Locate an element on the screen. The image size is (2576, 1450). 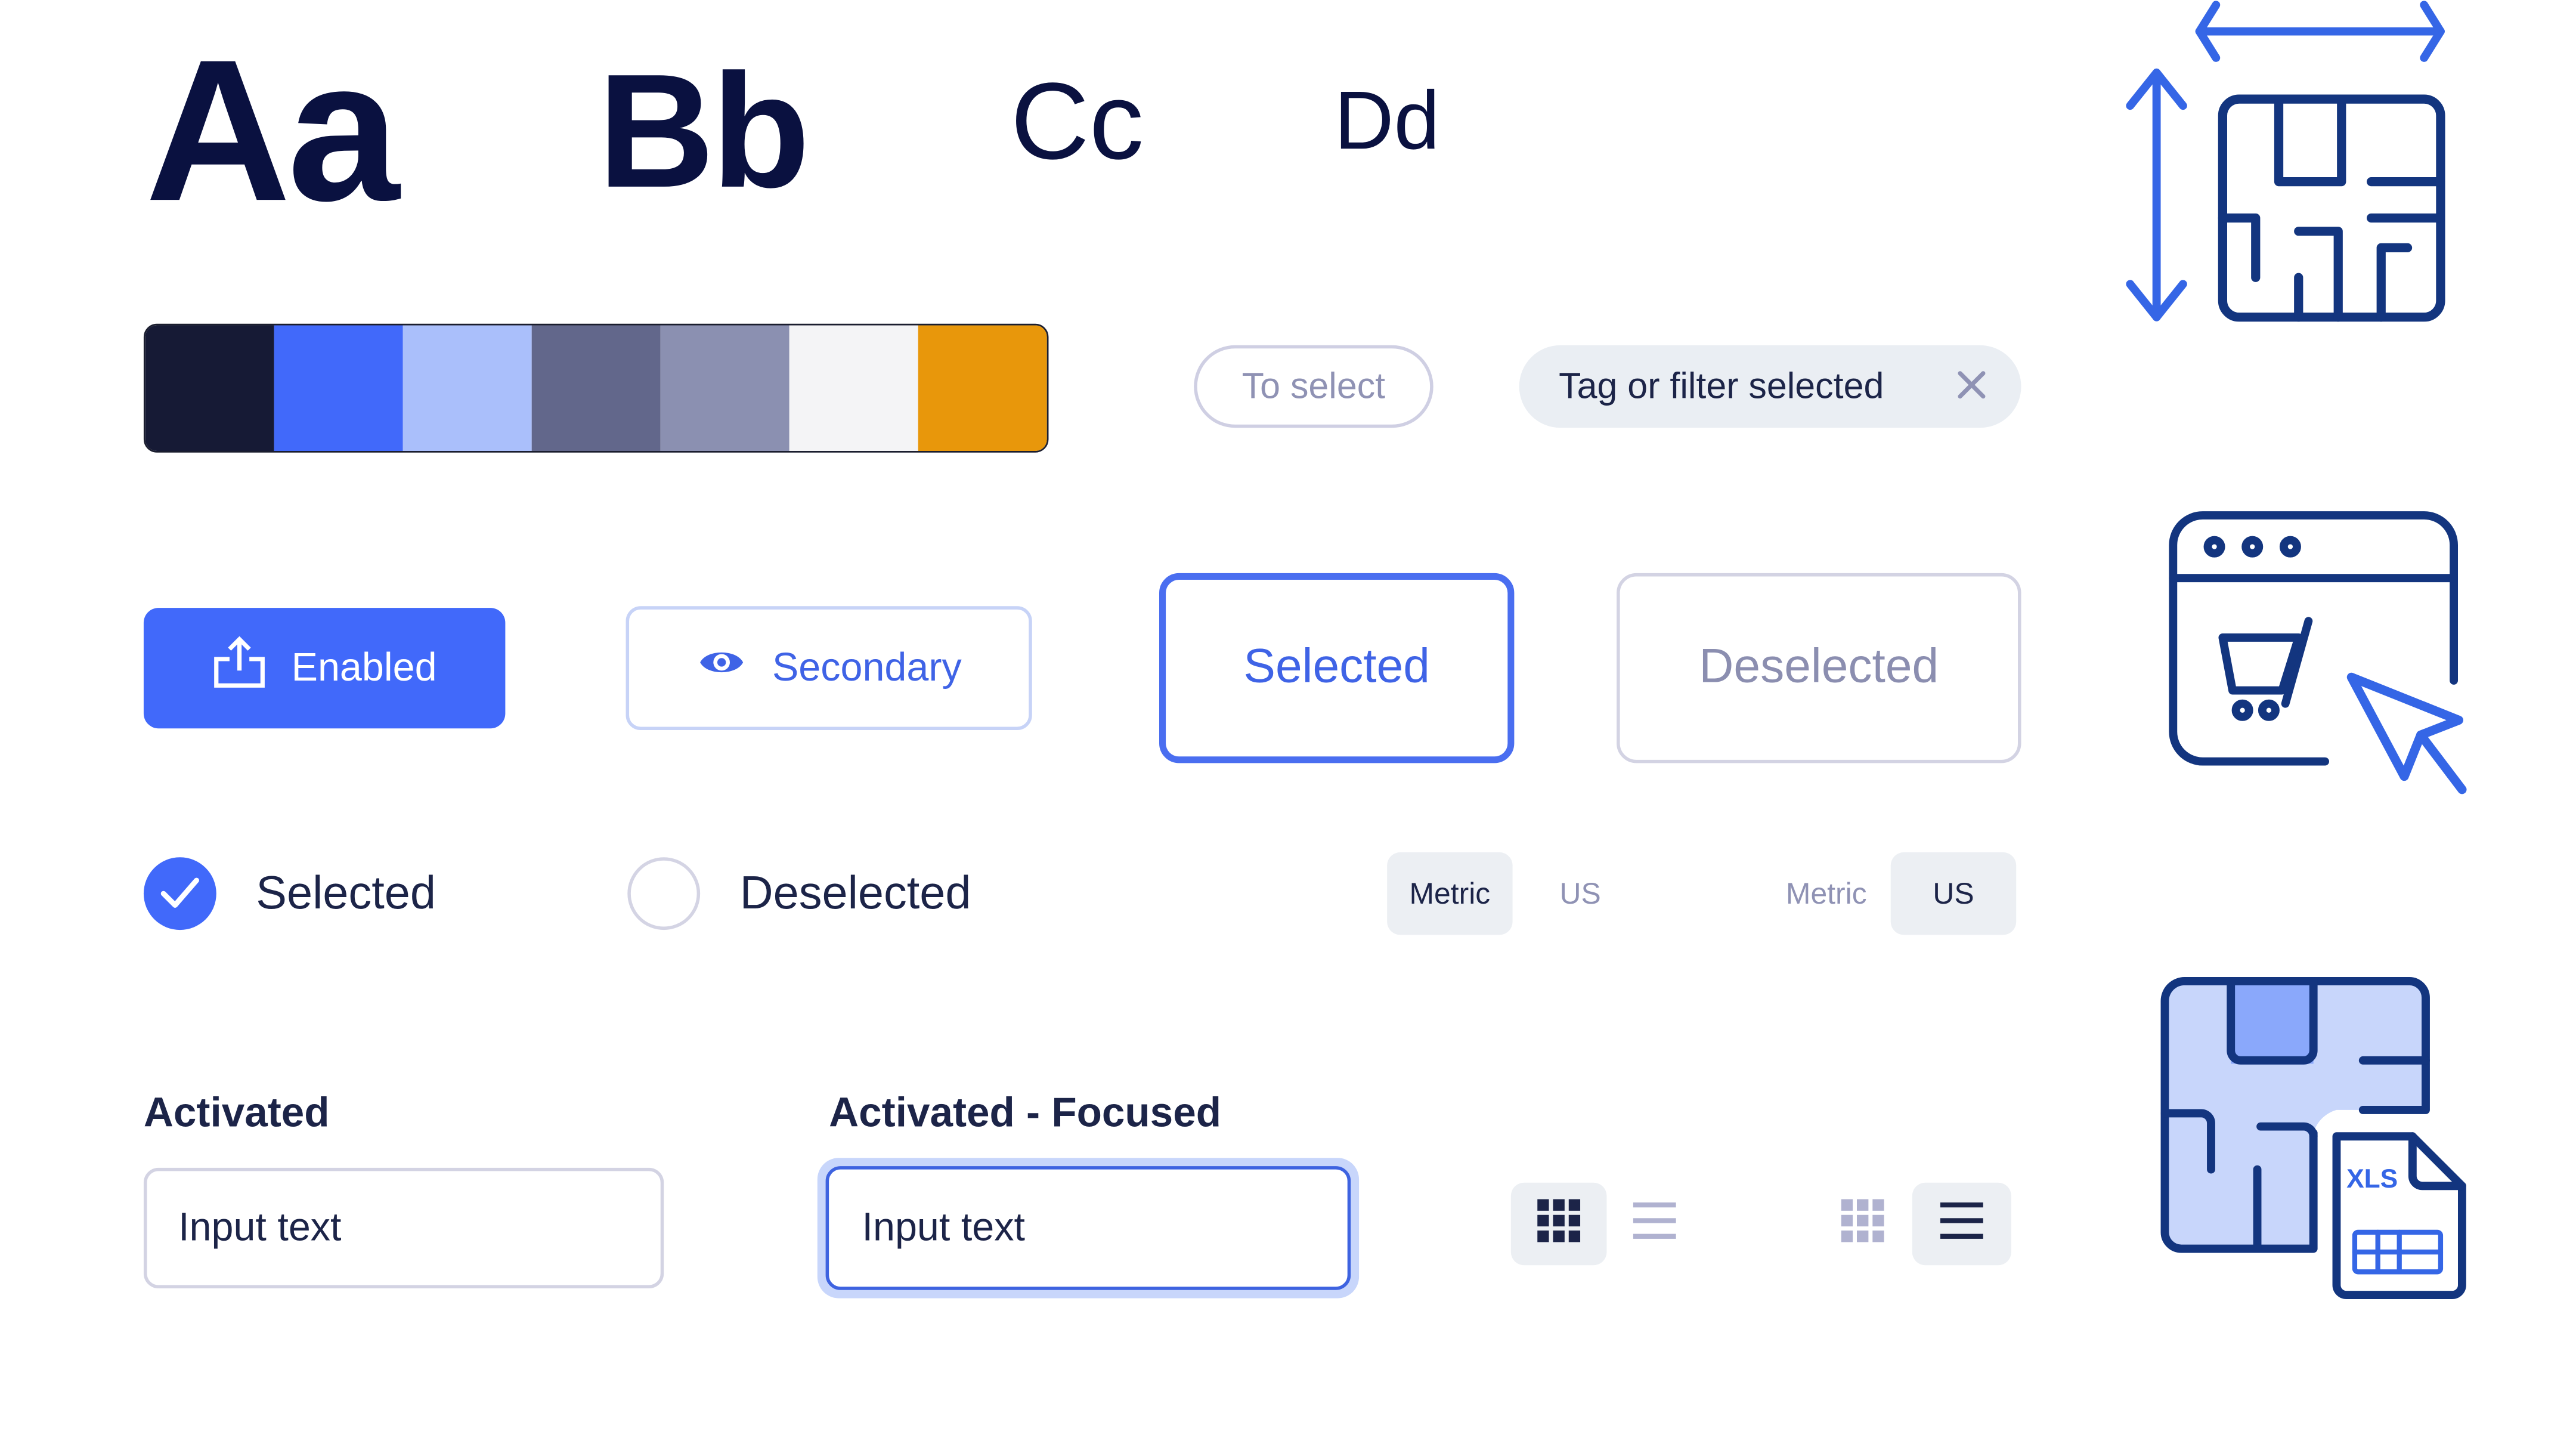
floorplan-dimensions-icon is located at coordinates (2286, 165).